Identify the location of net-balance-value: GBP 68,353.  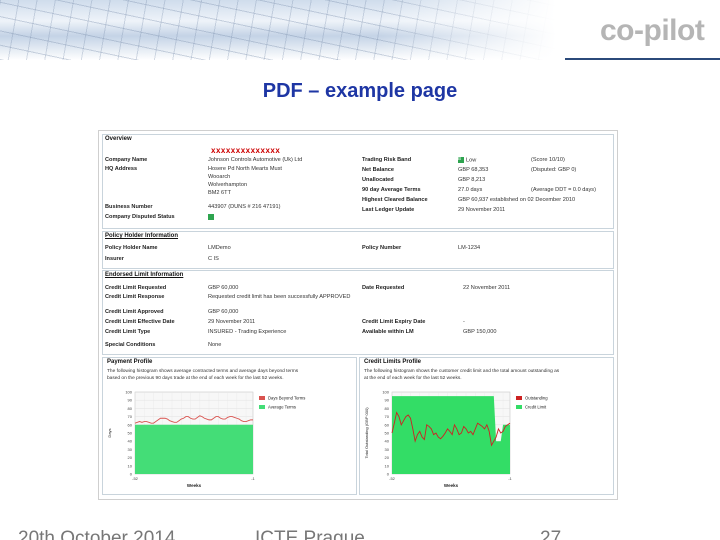
(473, 170).